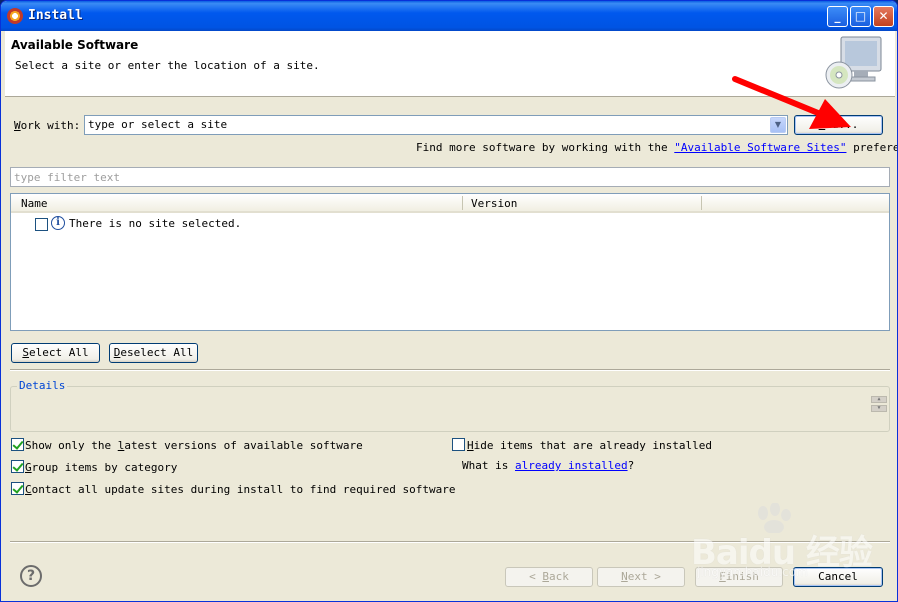 This screenshot has height=602, width=898. I want to click on info-icon: i, so click(58, 223).